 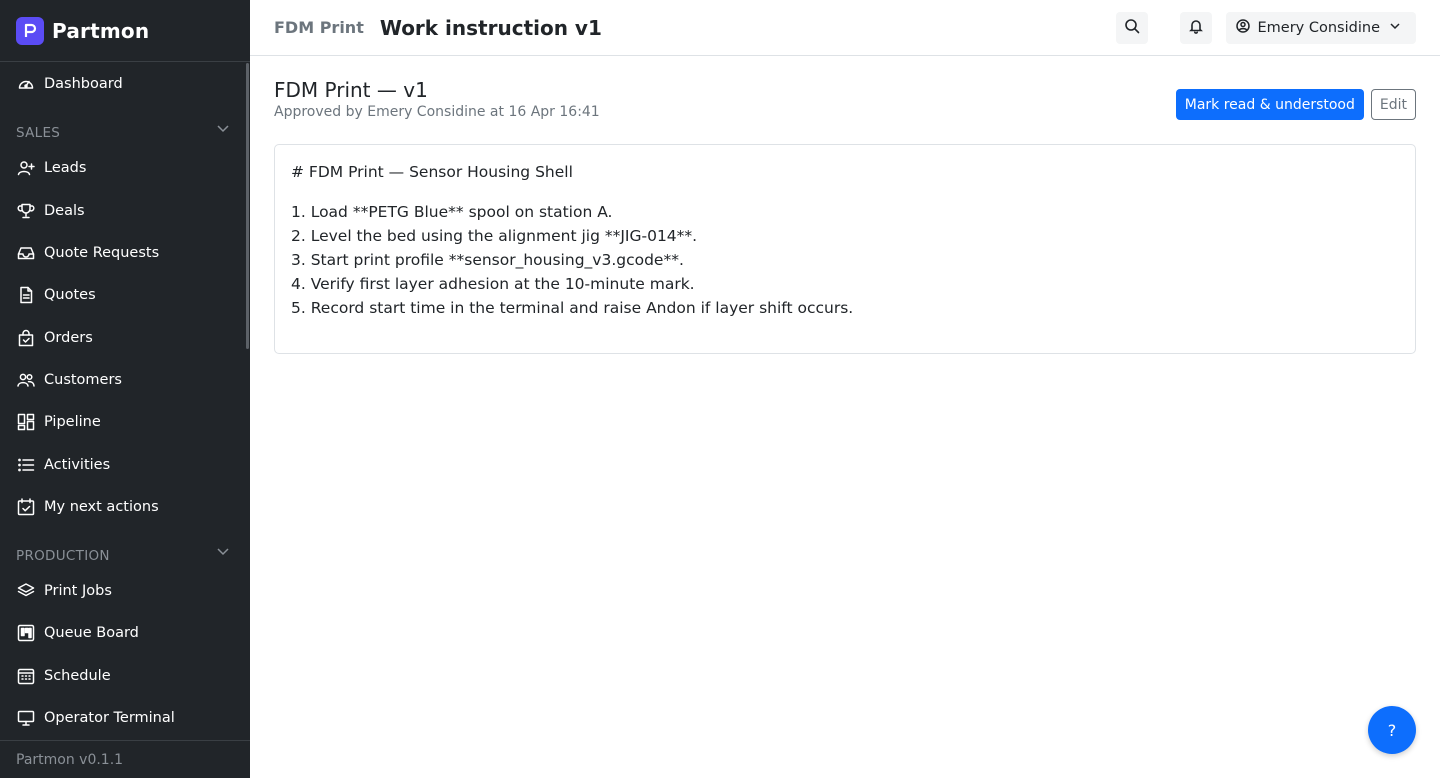 I want to click on sidebar-item-label: Pipeline, so click(x=72, y=422).